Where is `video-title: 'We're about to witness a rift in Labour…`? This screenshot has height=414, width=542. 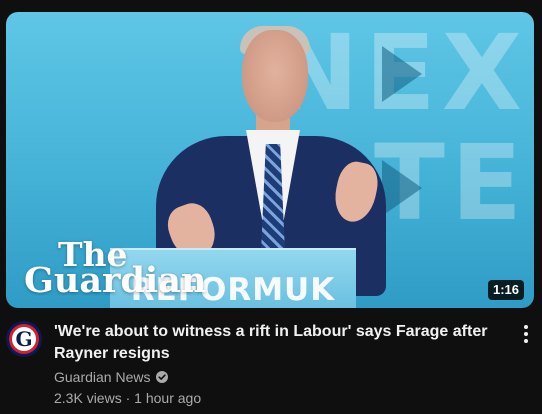
video-title: 'We're about to witness a rift in Labour… is located at coordinates (272, 343).